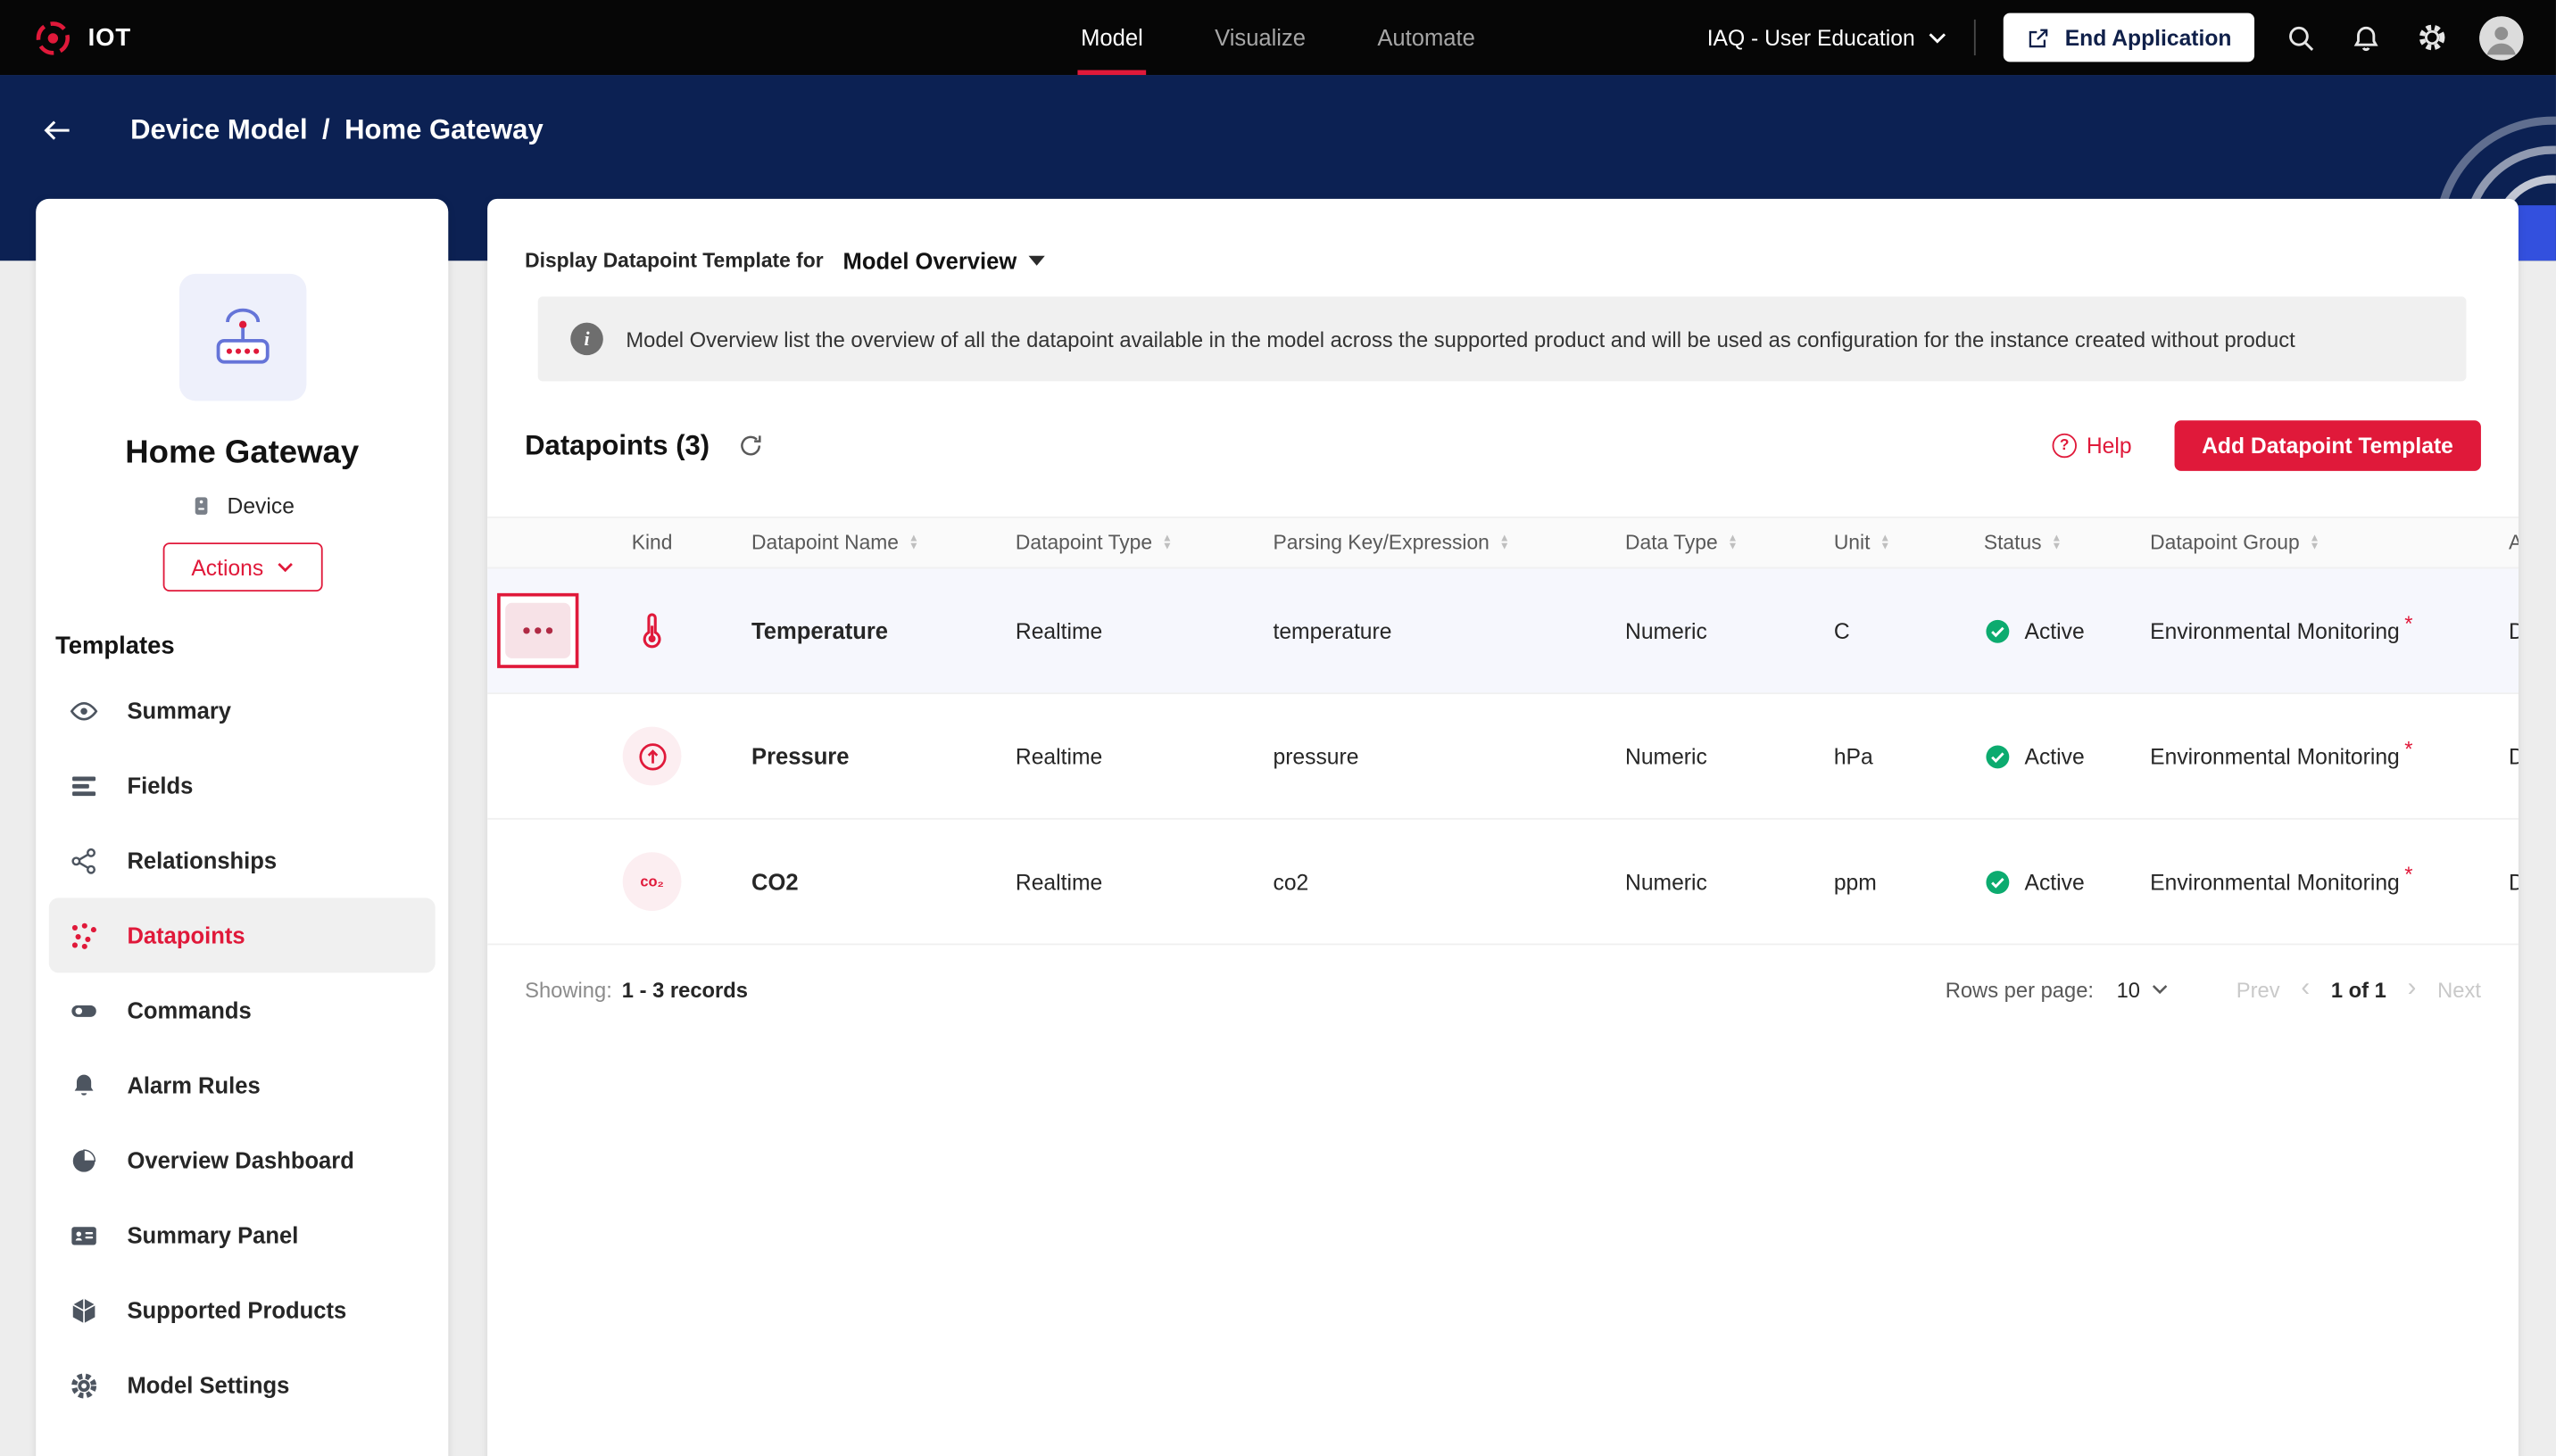 This screenshot has width=2556, height=1456. I want to click on navbar-divider, so click(1975, 38).